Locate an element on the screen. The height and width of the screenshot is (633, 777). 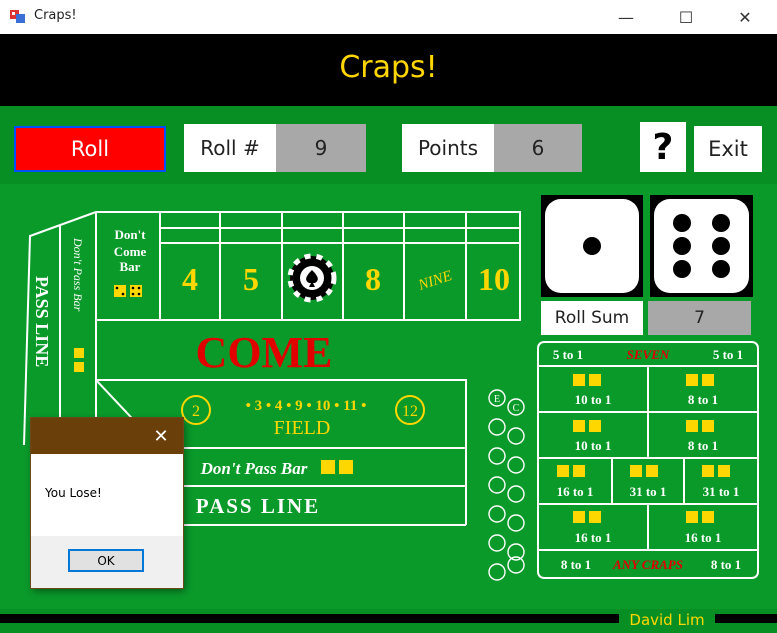
ec-bets-column: E C is located at coordinates (506, 485).